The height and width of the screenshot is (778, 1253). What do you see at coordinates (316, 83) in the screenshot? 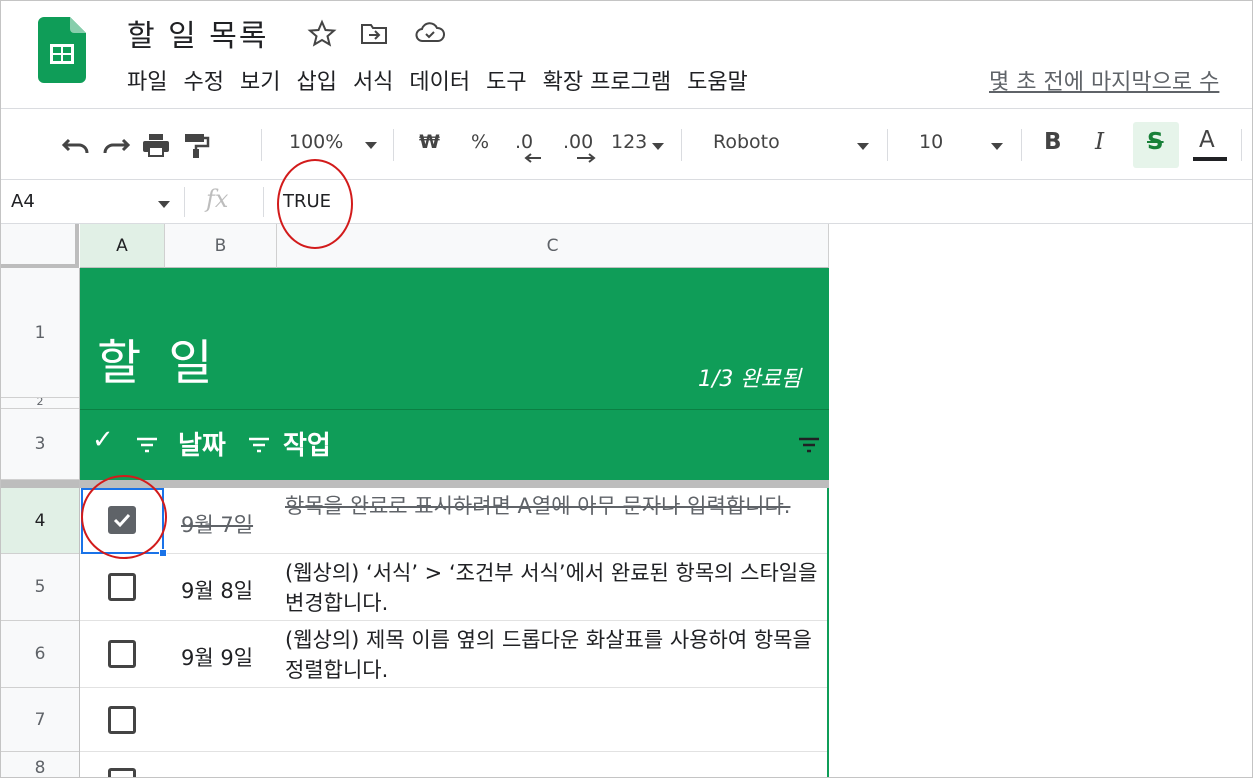
I see `menu-item-insert: 삽입` at bounding box center [316, 83].